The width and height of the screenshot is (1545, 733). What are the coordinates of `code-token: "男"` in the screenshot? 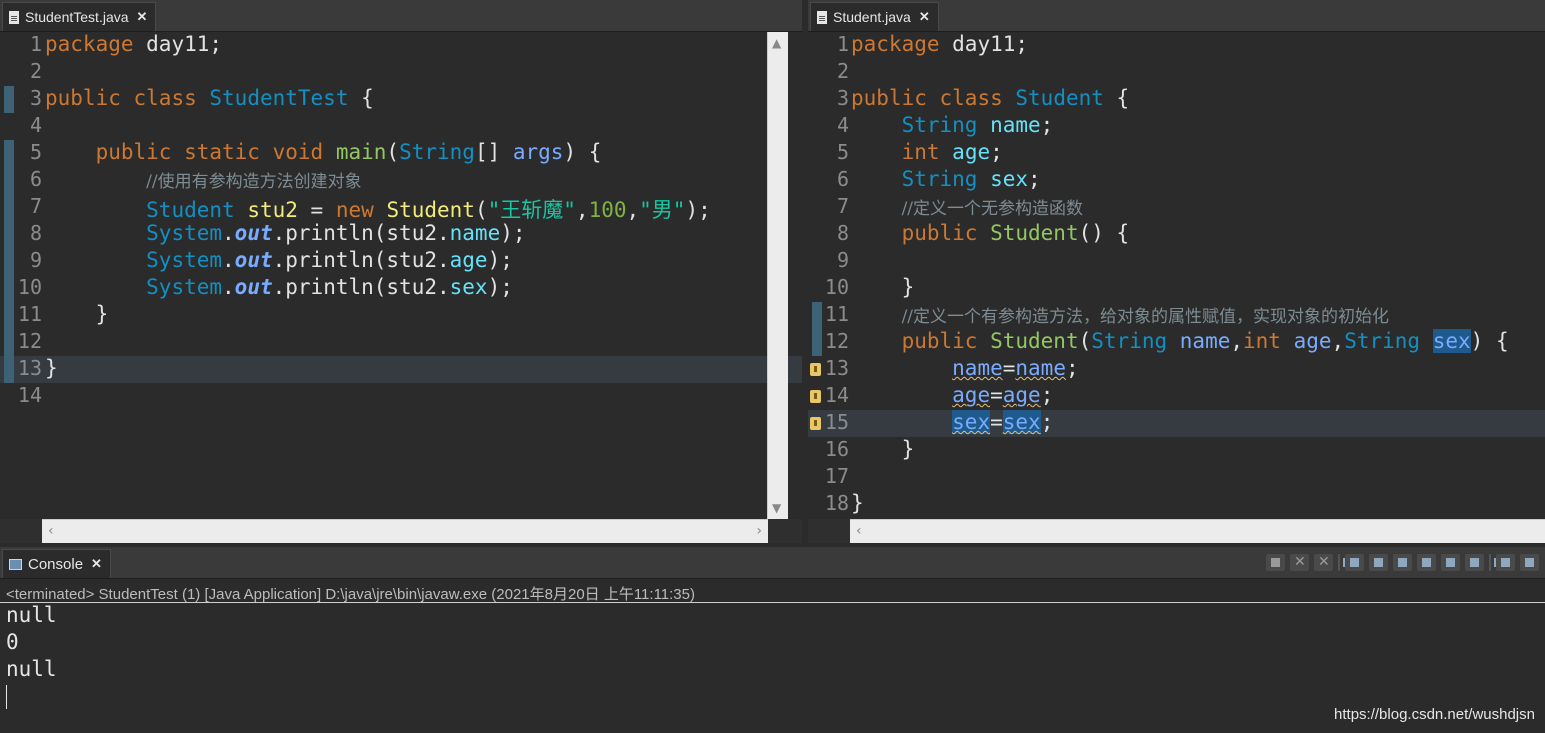 It's located at (662, 210).